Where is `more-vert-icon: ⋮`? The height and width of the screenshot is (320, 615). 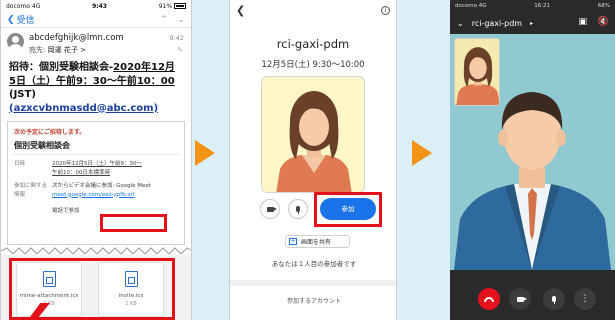 more-vert-icon: ⋮ is located at coordinates (585, 298).